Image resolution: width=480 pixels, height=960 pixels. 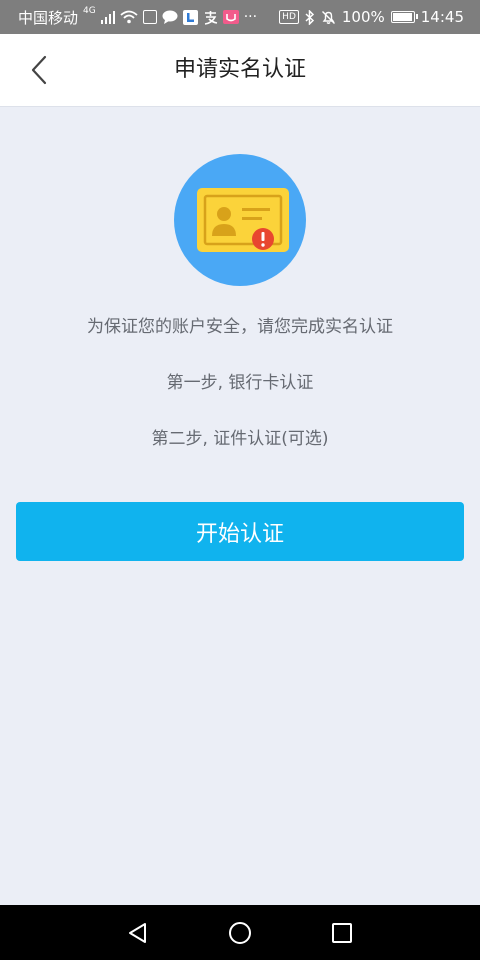 What do you see at coordinates (170, 17) in the screenshot?
I see `message-icon` at bounding box center [170, 17].